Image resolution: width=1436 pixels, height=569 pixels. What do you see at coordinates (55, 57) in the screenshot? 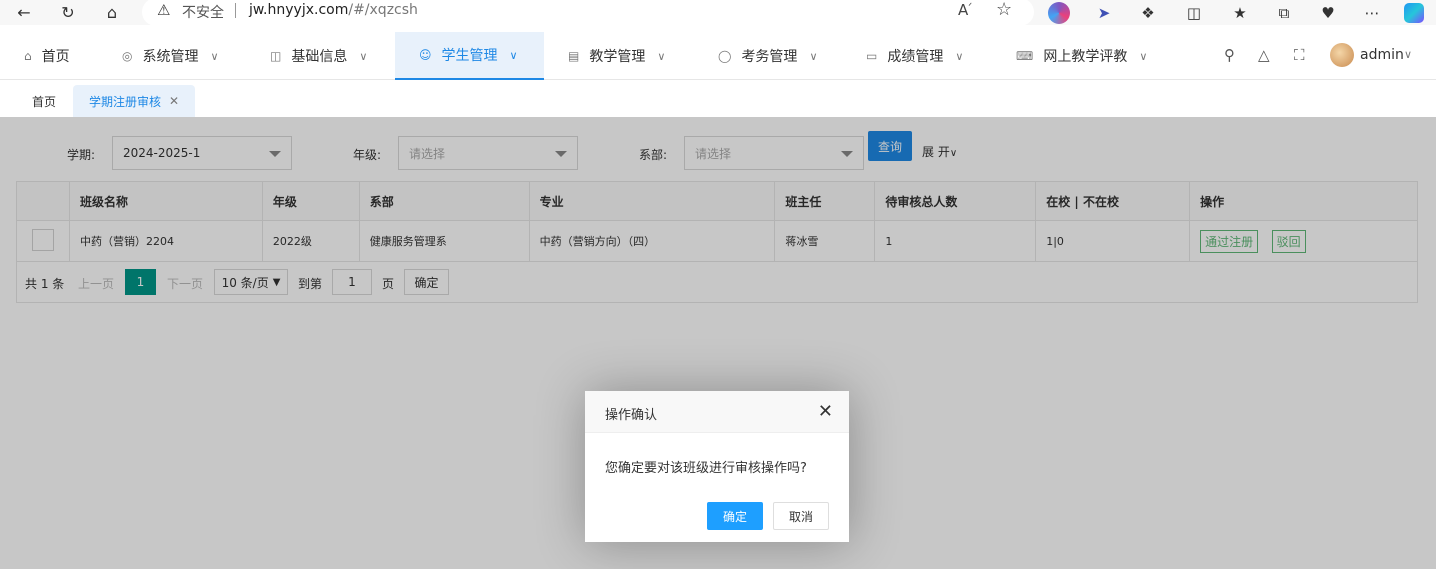
I see `nav-item-label: 首页` at bounding box center [55, 57].